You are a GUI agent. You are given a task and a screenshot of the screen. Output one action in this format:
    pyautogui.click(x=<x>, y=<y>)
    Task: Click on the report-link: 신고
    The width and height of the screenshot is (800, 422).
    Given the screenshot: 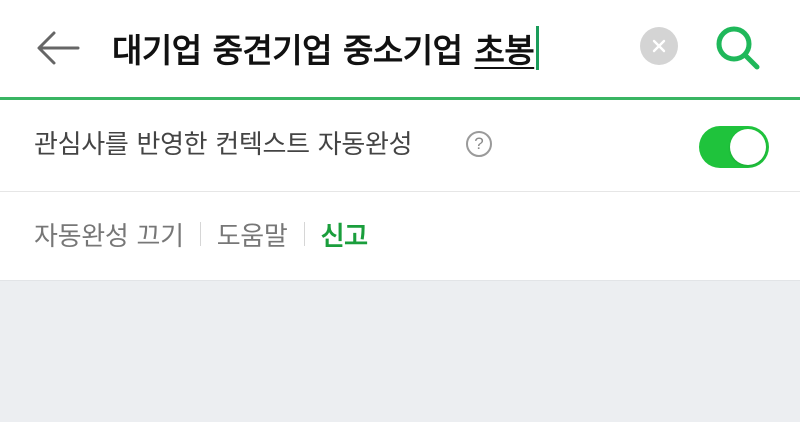 What is the action you would take?
    pyautogui.click(x=345, y=234)
    